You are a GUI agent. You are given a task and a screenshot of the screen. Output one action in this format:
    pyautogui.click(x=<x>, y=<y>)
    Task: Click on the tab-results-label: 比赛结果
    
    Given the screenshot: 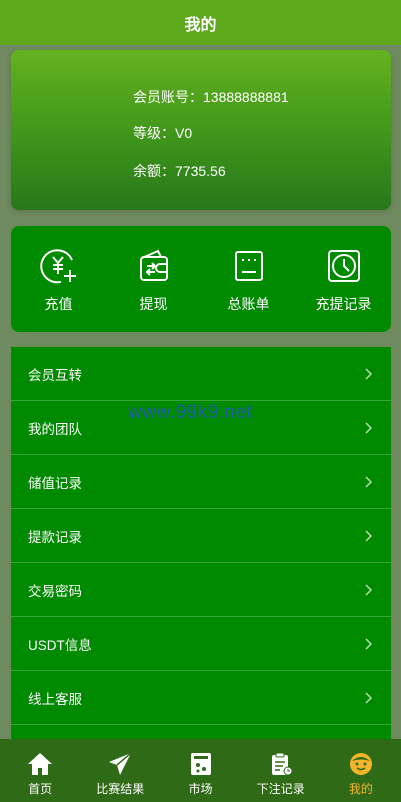 What is the action you would take?
    pyautogui.click(x=120, y=789)
    